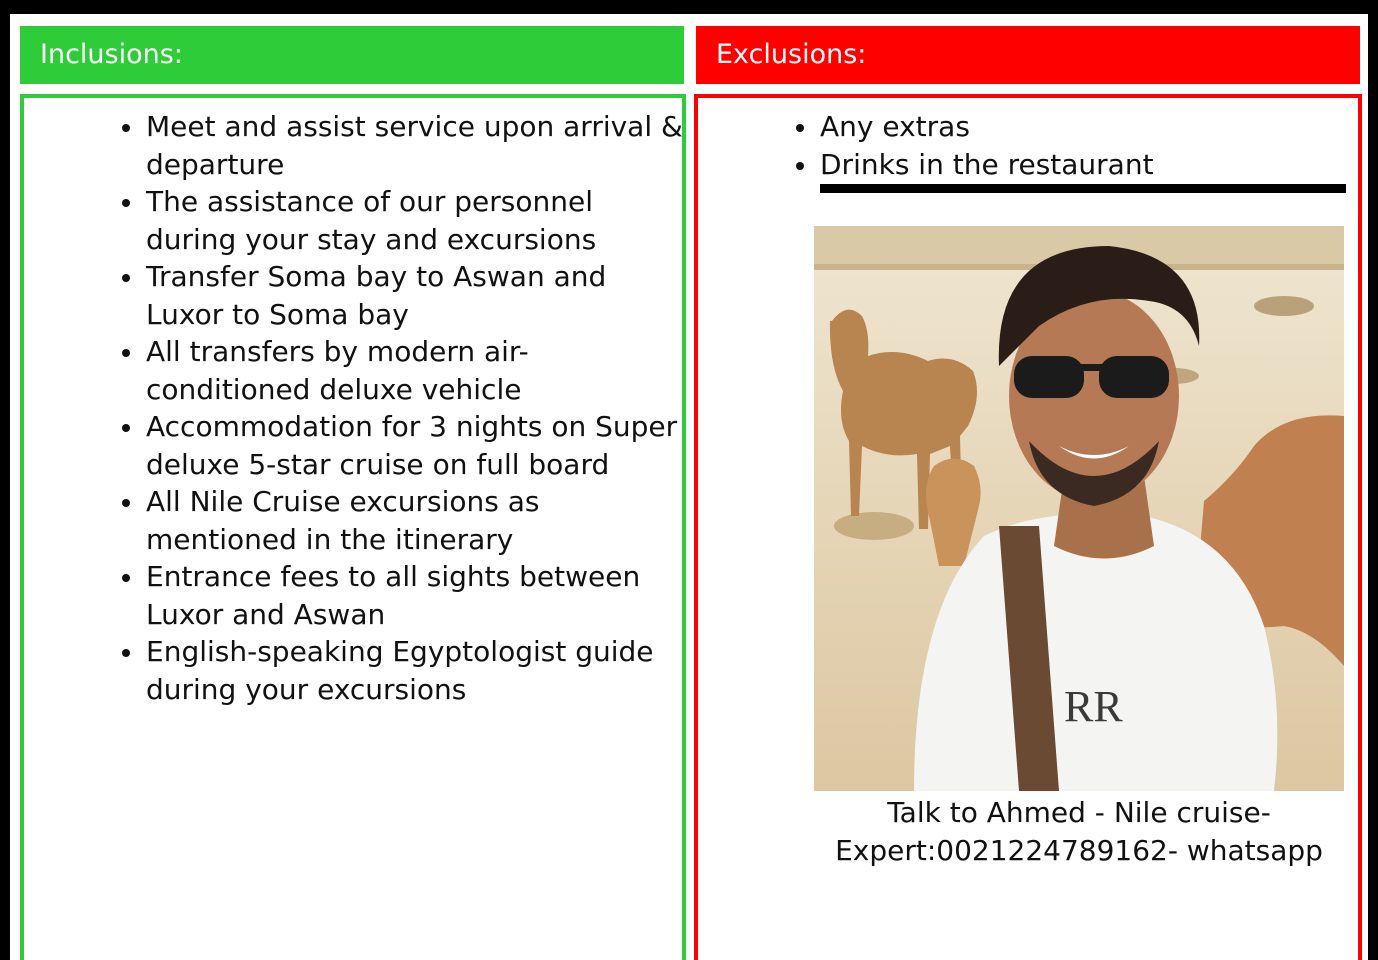 The image size is (1378, 960). I want to click on exclusions-list: Any extras Drinks in the restaurant, so click(1078, 146).